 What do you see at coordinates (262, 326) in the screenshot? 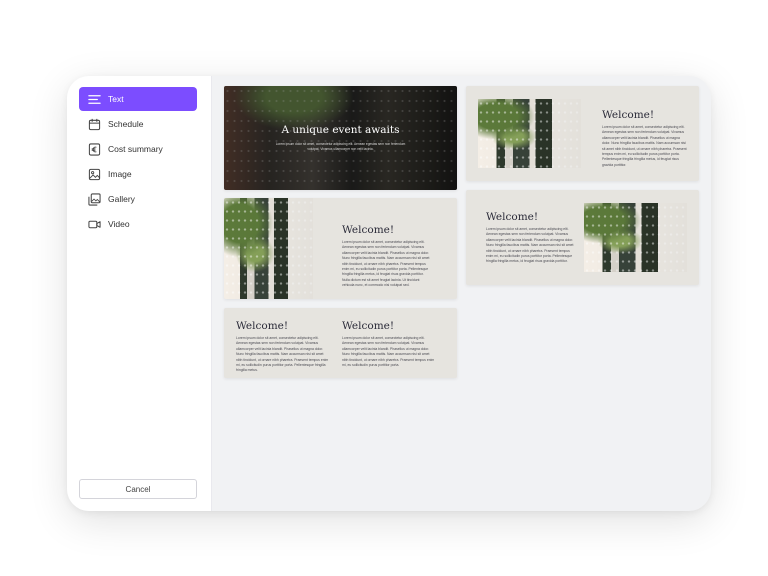
I see `template-left-title: Welcome!` at bounding box center [262, 326].